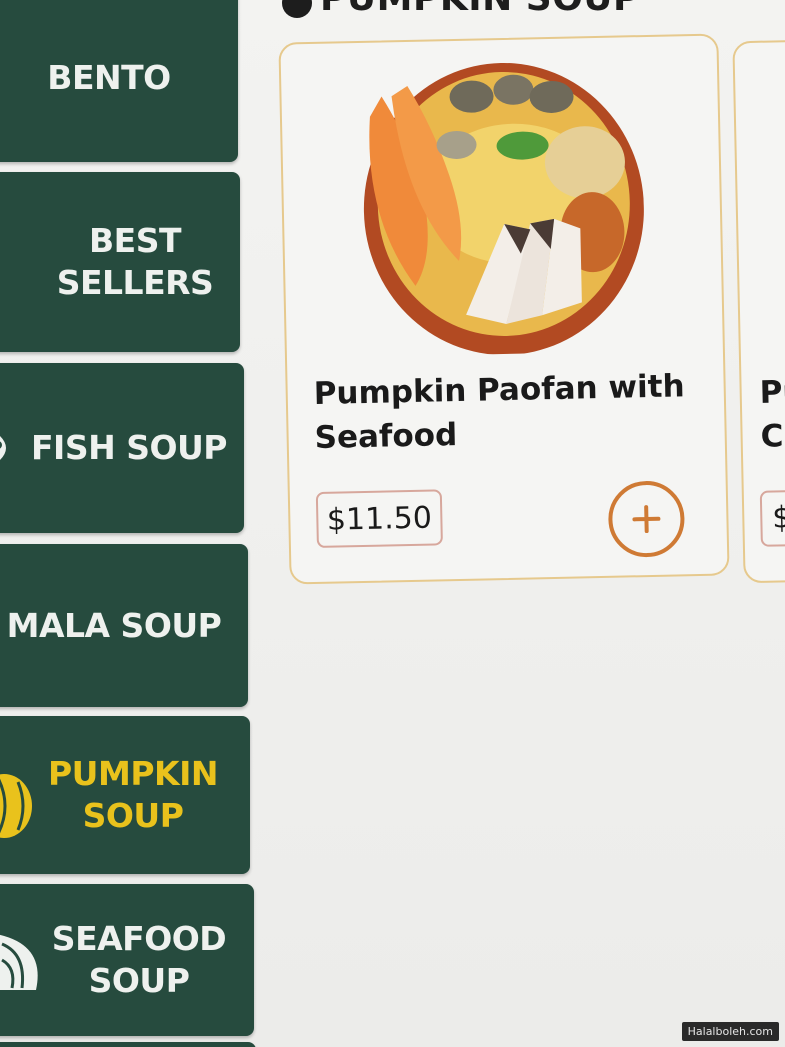 This screenshot has width=785, height=1047. I want to click on add-to-cart-button, so click(646, 519).